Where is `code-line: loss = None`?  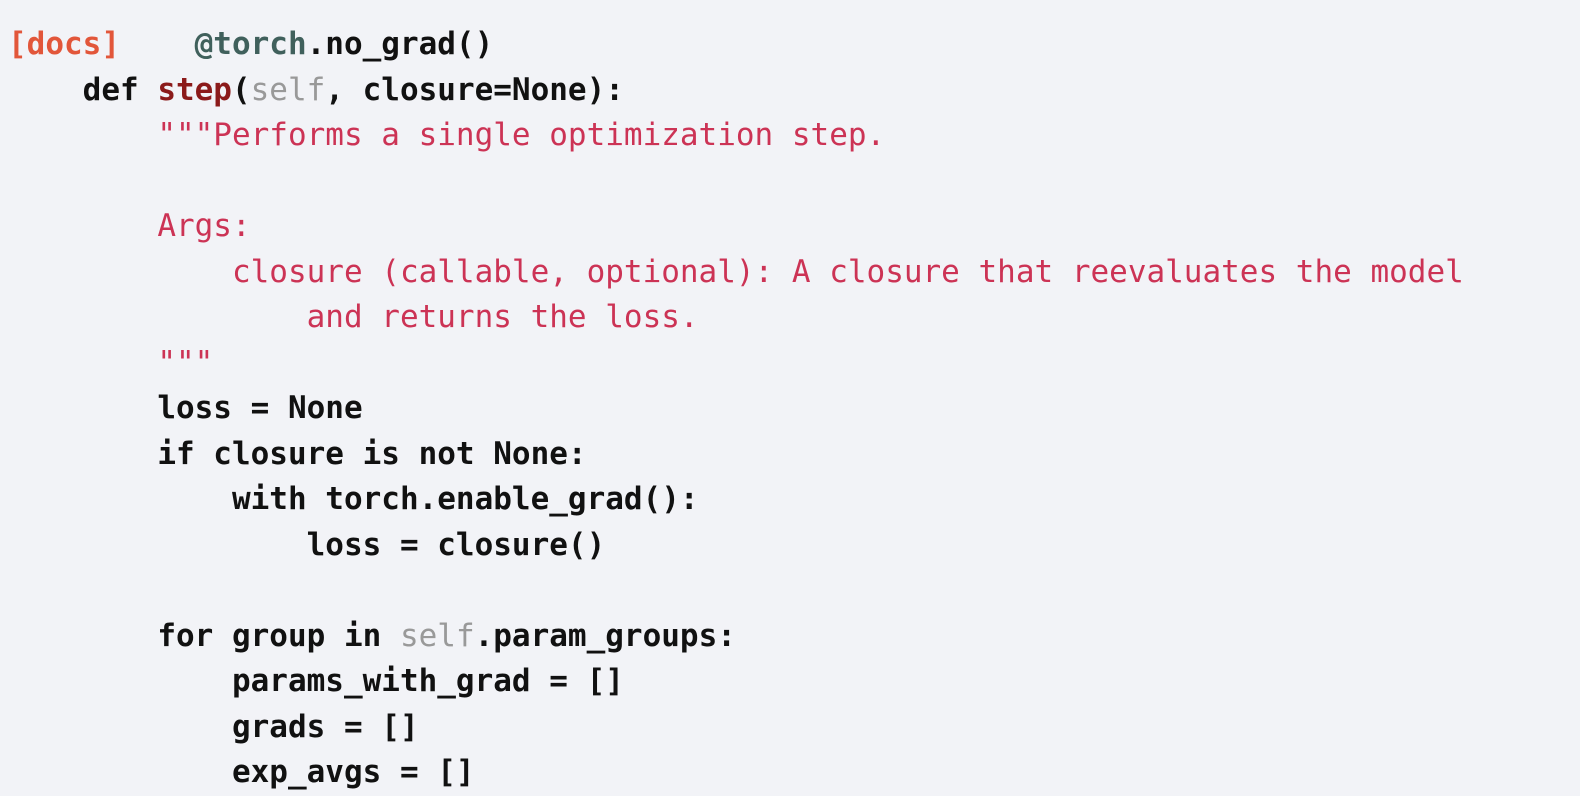
code-line: loss = None is located at coordinates (790, 409).